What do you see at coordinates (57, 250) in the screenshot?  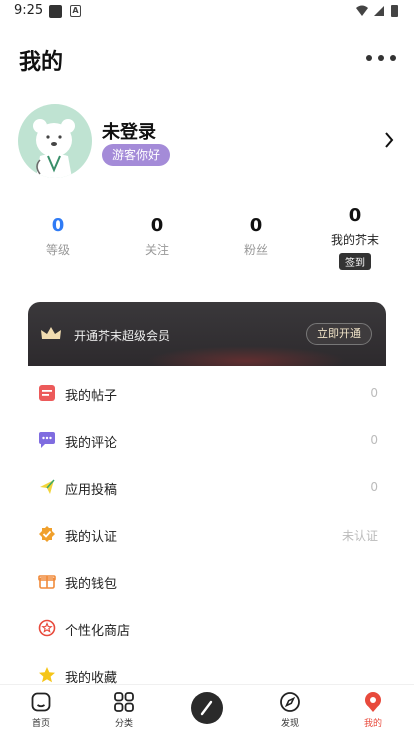 I see `stat-level-label: 等级` at bounding box center [57, 250].